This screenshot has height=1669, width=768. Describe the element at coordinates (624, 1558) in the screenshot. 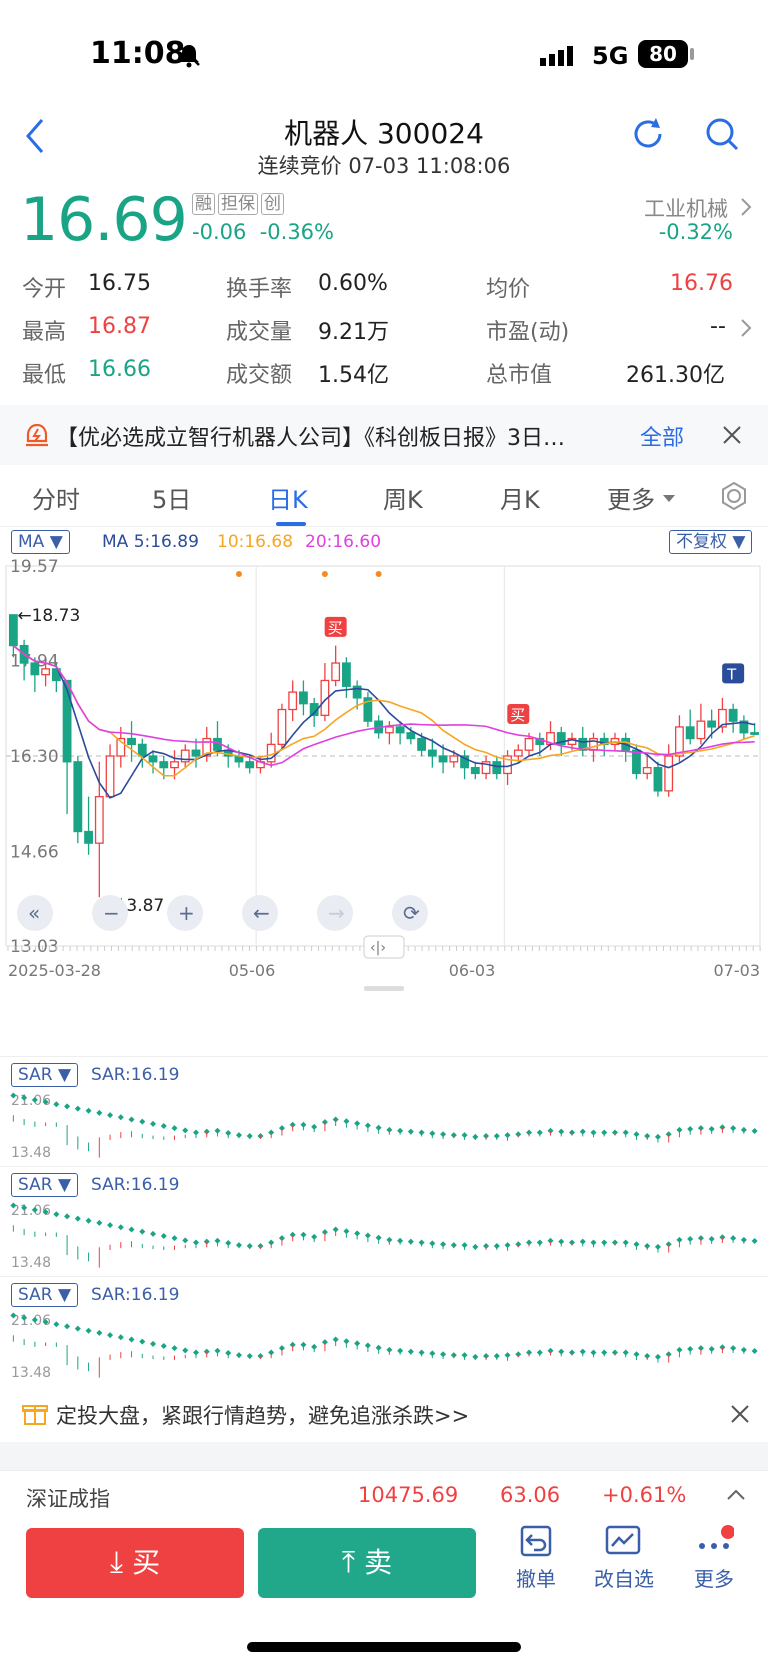

I see `edit-watchlist-button: 改自选` at that location.